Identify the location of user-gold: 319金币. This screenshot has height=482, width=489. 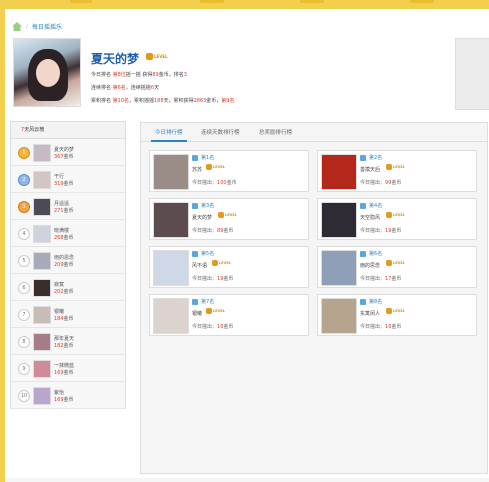
(64, 184).